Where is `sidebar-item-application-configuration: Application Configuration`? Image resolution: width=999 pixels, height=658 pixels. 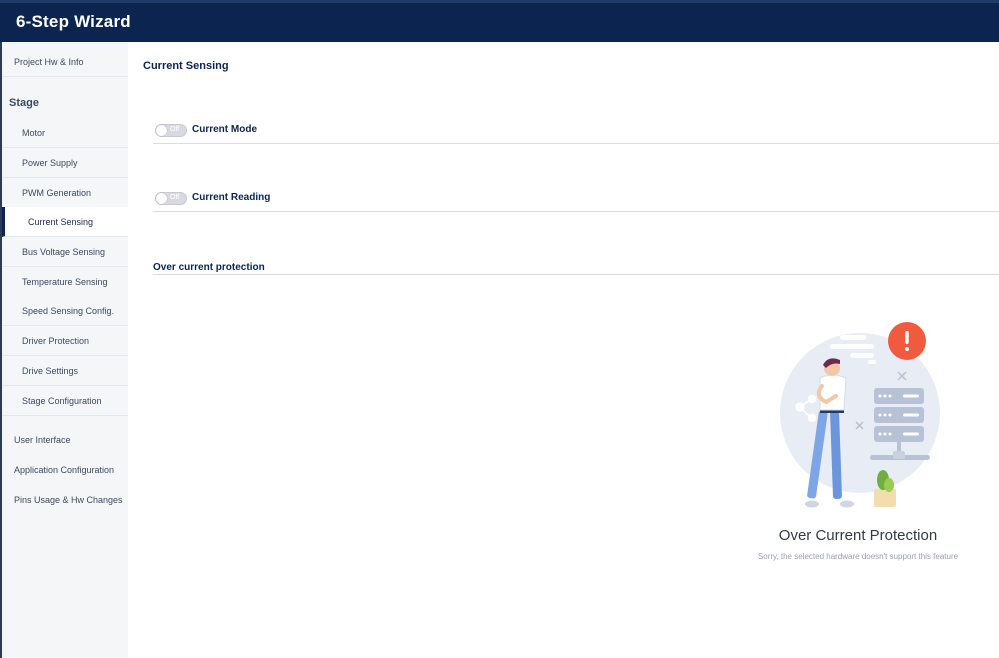 sidebar-item-application-configuration: Application Configuration is located at coordinates (65, 470).